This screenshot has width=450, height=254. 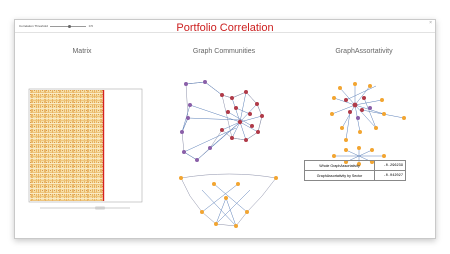 I want to click on table-cell-value: -0.296239, so click(x=393, y=165).